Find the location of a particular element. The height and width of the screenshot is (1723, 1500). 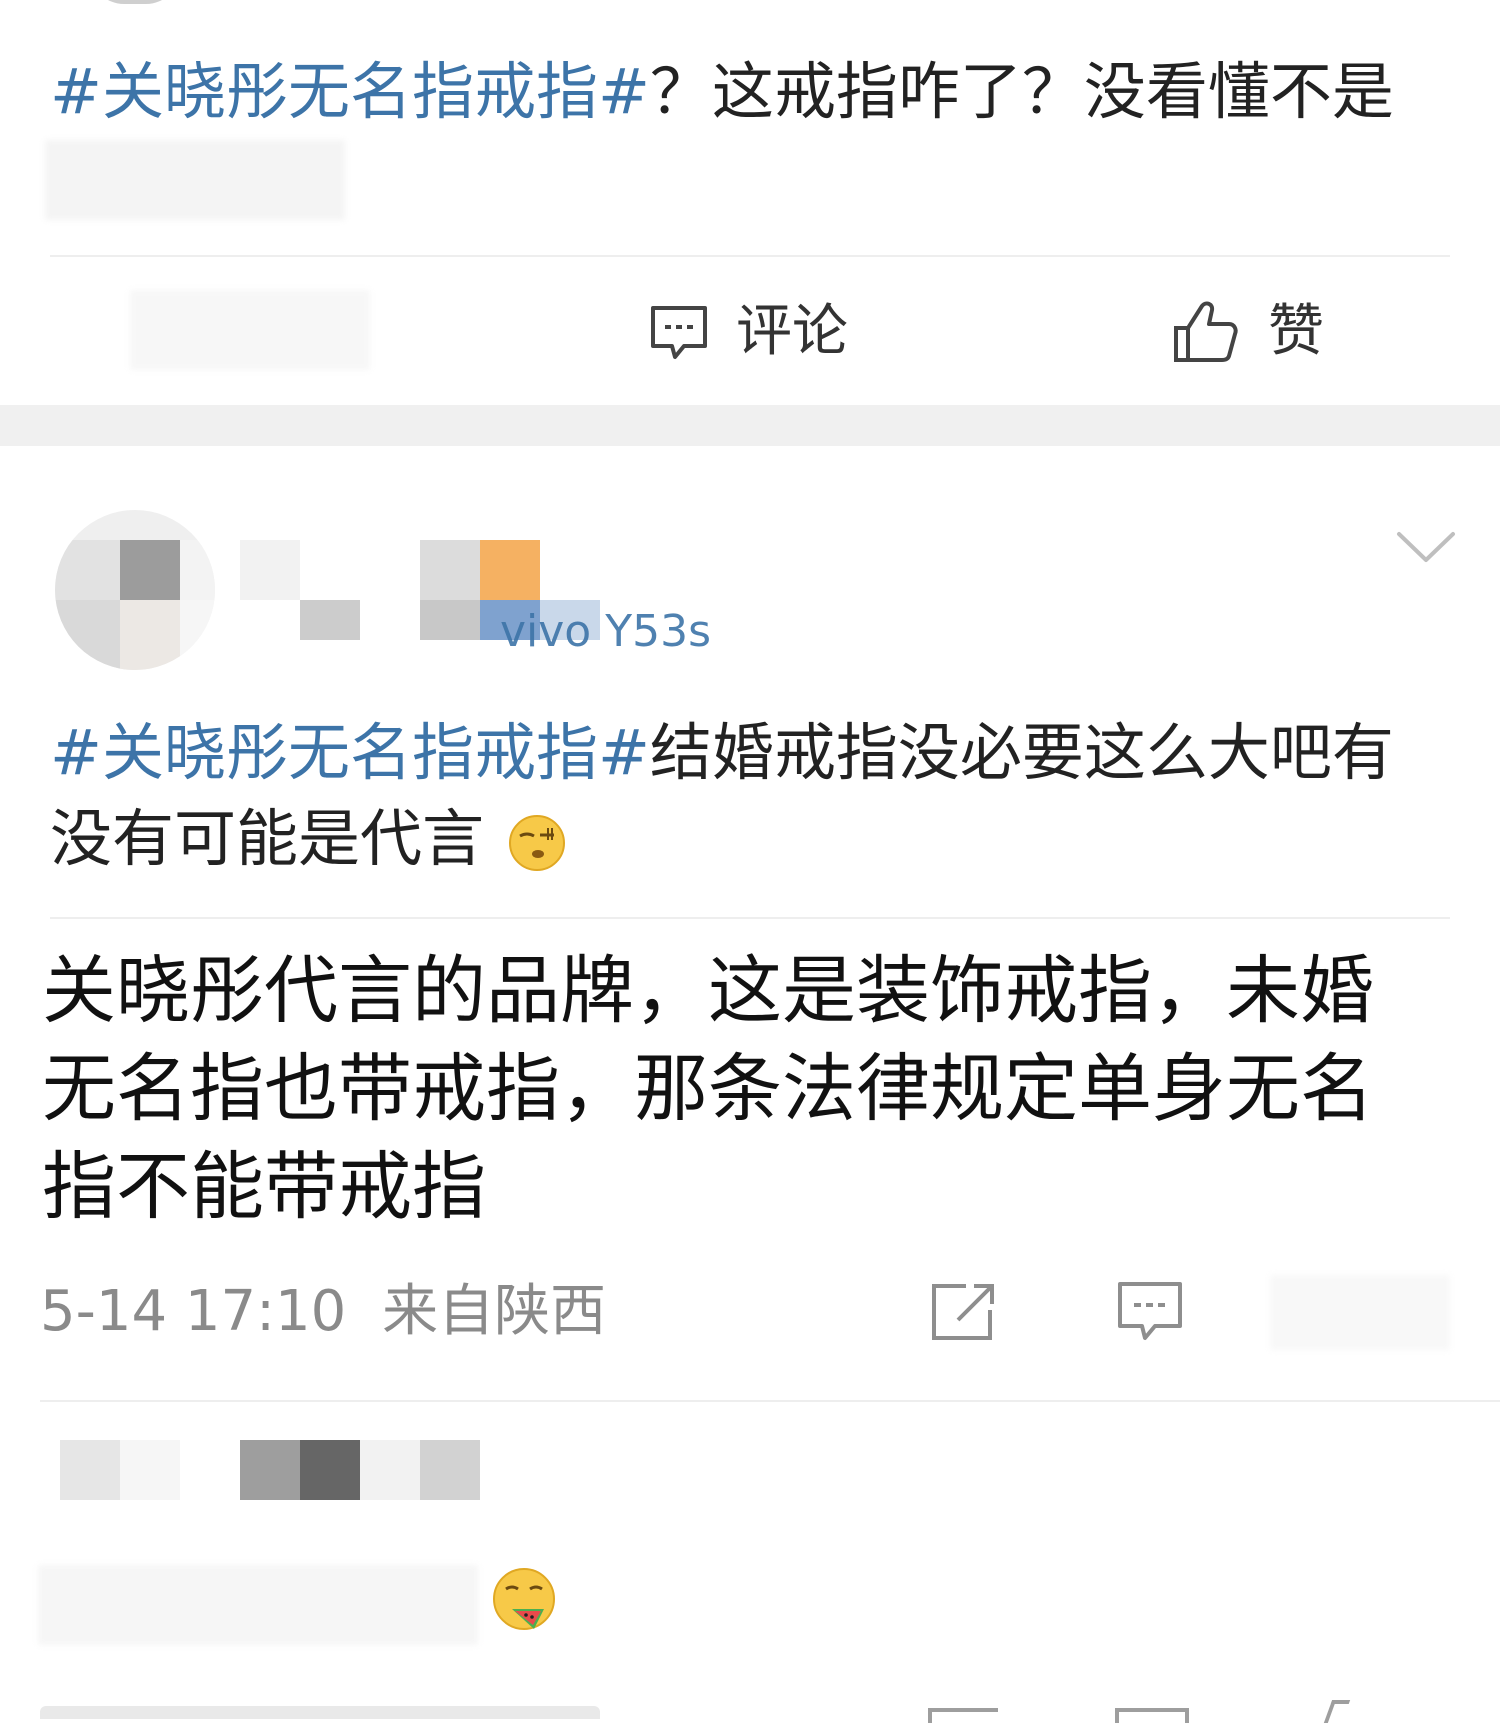

smirk-emoji-icon is located at coordinates (537, 843).